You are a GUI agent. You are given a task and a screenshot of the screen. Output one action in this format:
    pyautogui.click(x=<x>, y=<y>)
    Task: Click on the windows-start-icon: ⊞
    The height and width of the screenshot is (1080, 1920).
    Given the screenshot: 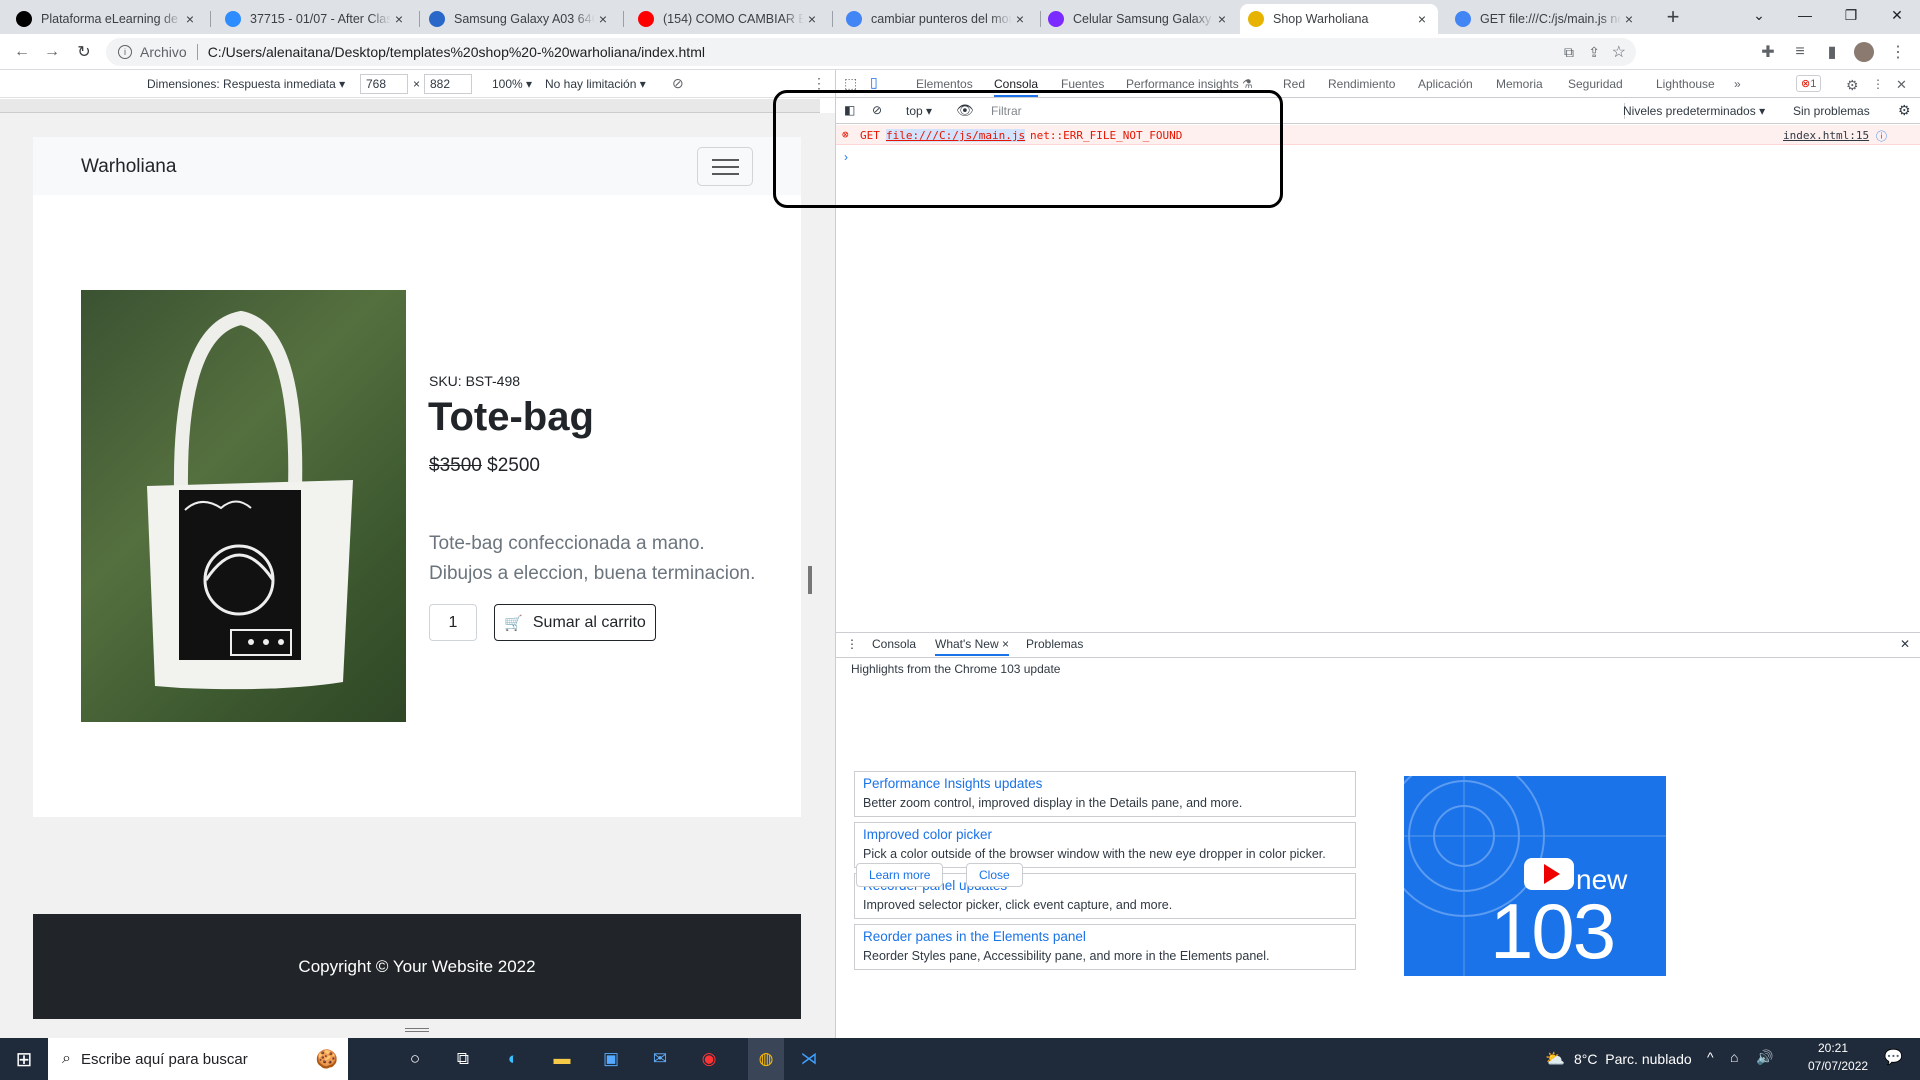 What is the action you would take?
    pyautogui.click(x=24, y=1059)
    